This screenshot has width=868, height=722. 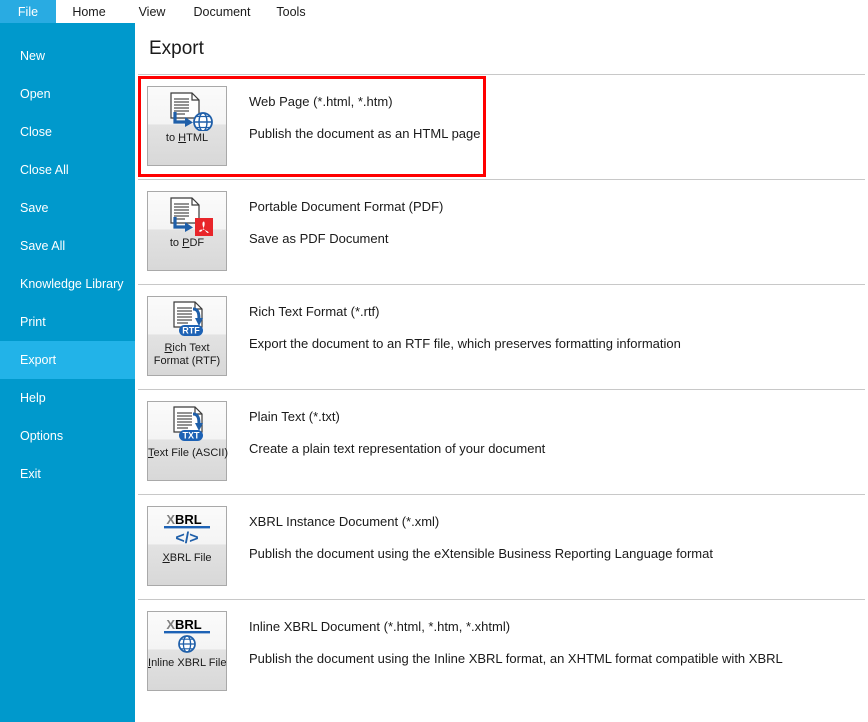 I want to click on tabbar-filler, so click(x=594, y=11).